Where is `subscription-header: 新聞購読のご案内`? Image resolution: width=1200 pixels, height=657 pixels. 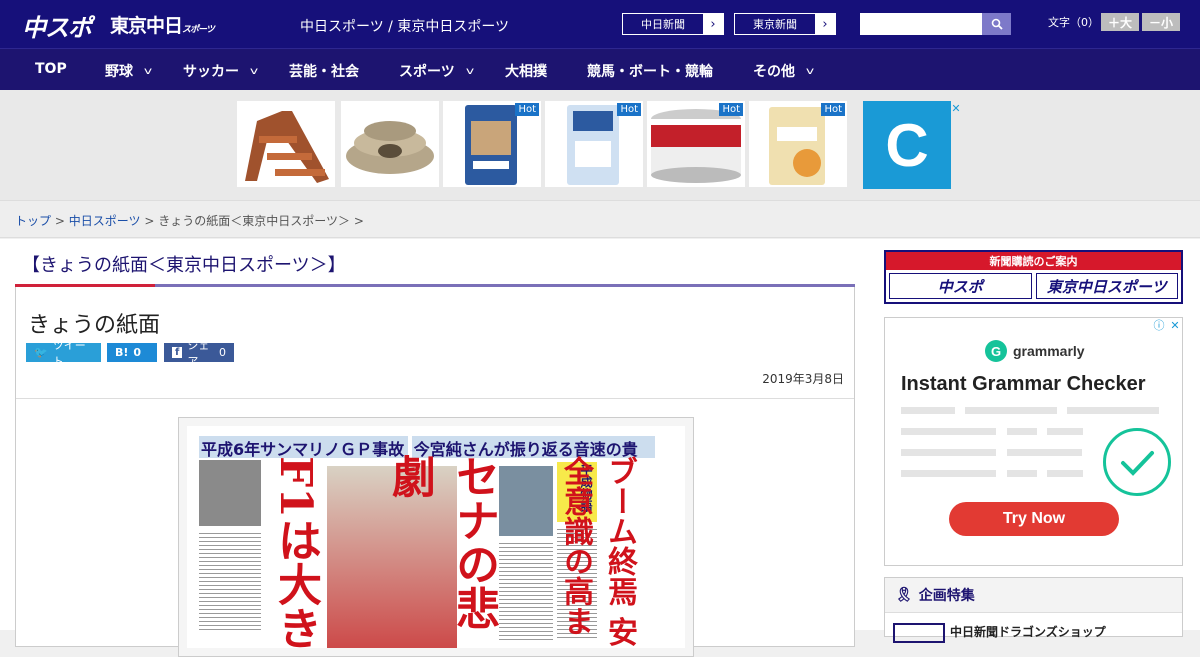
subscription-header: 新聞購読のご案内 is located at coordinates (1033, 261).